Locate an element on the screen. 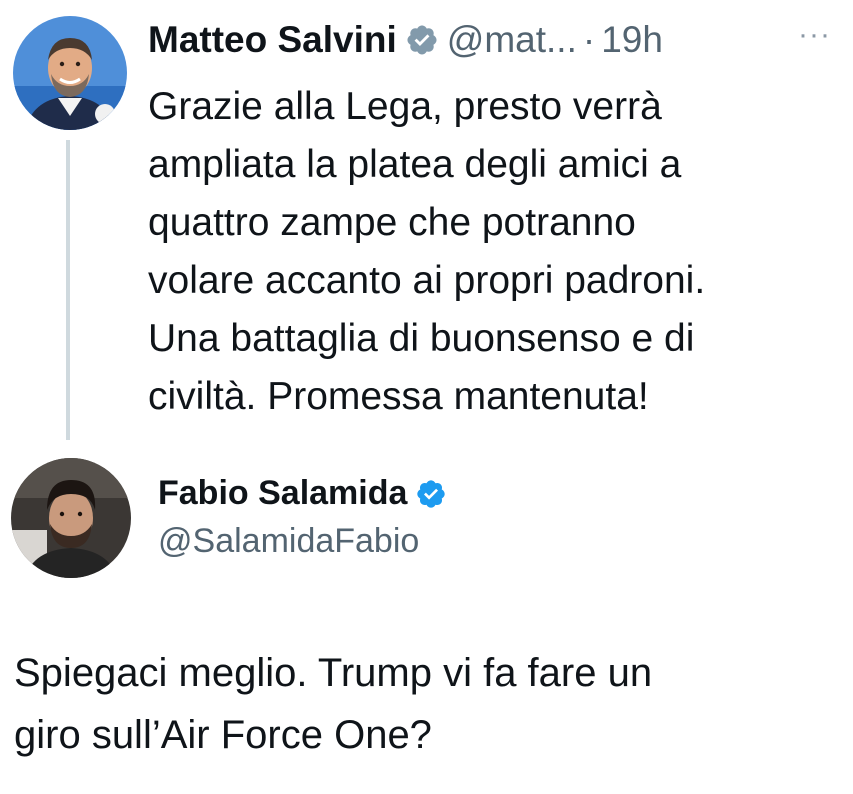  tweet-line: Una battaglia di buonsenso e di is located at coordinates (421, 338).